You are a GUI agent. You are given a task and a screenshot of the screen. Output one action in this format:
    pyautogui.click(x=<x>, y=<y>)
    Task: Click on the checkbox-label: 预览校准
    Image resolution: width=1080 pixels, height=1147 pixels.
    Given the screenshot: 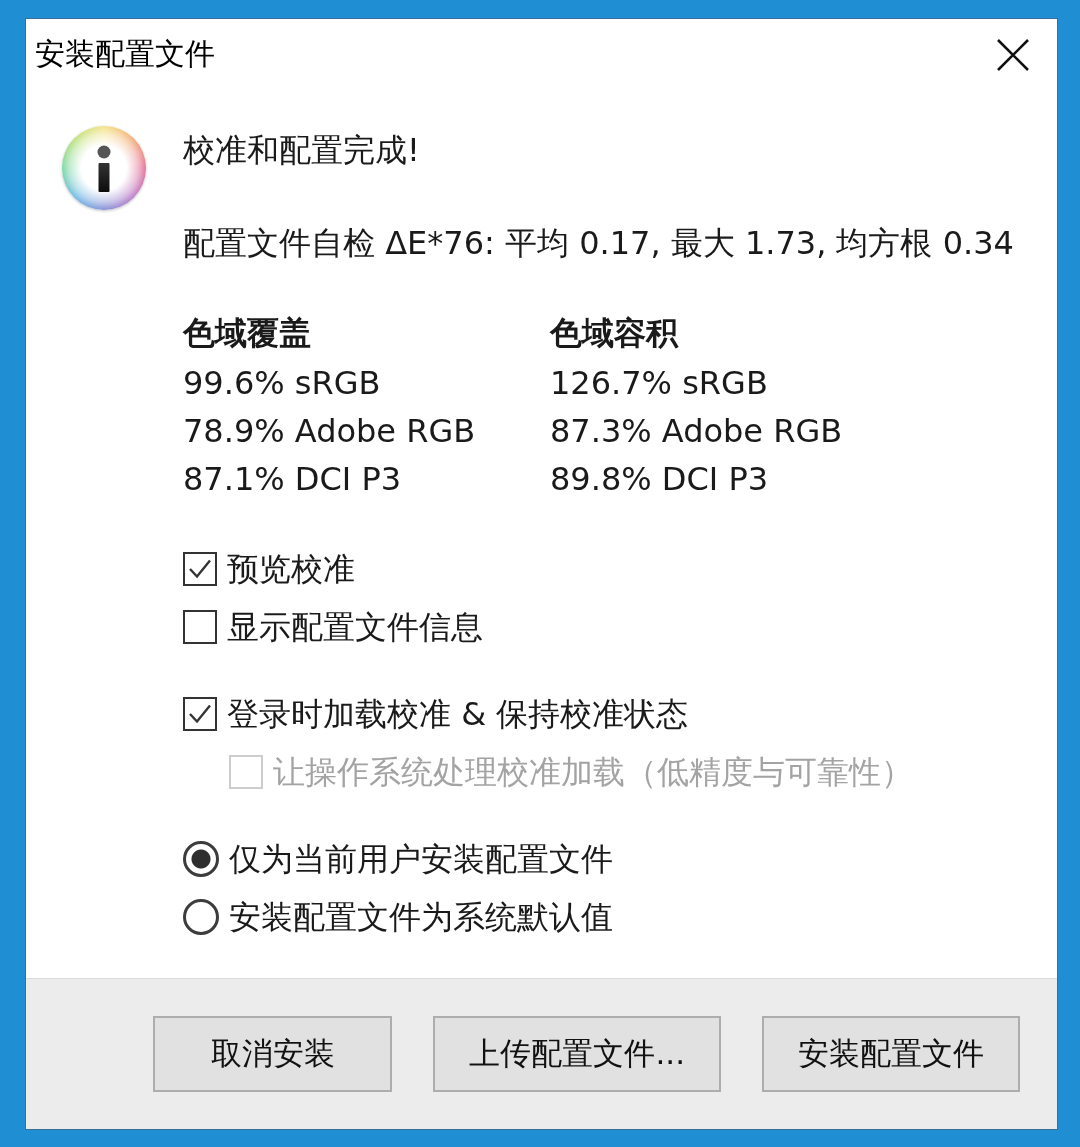 What is the action you would take?
    pyautogui.click(x=291, y=569)
    